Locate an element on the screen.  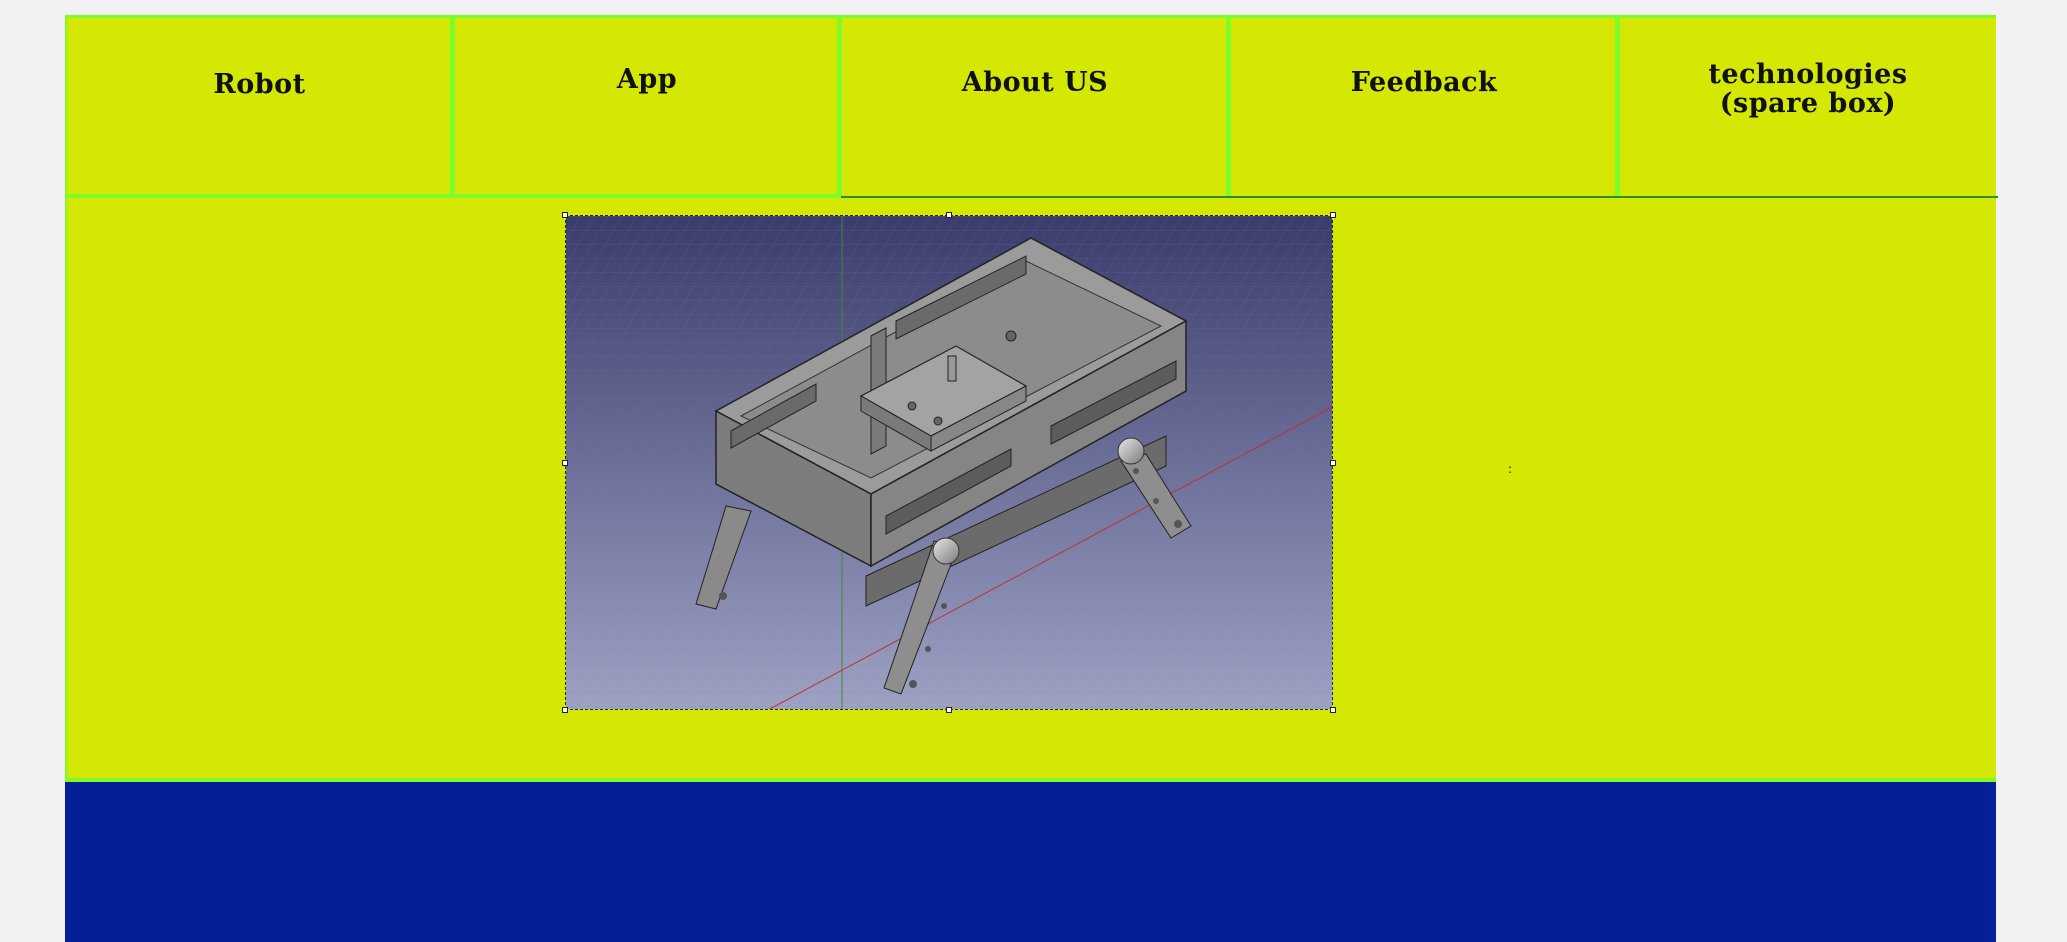
nav-item-robot: Robot is located at coordinates (259, 108).